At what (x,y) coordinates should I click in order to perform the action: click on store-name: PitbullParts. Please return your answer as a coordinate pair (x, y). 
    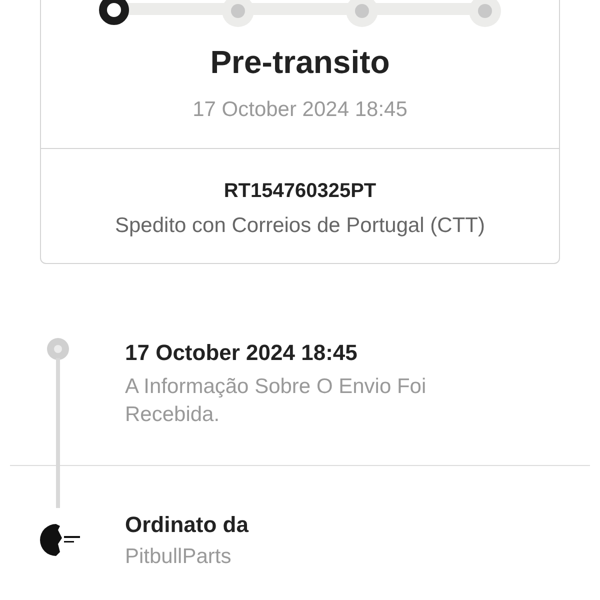
    Looking at the image, I should click on (178, 557).